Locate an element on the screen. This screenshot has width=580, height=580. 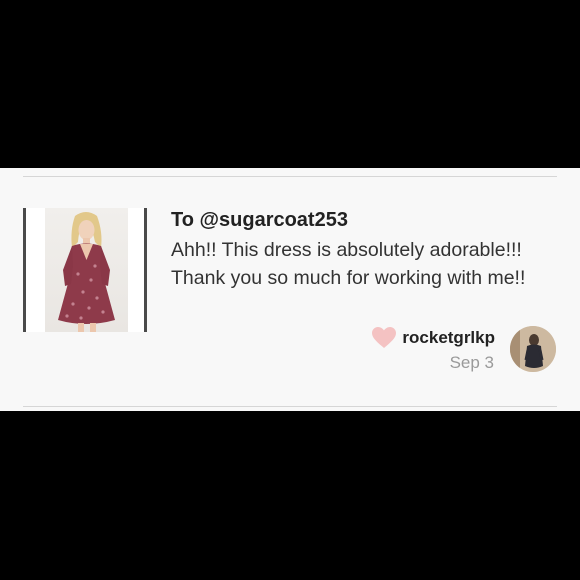
comment-username: rocketgrlkp is located at coordinates (448, 338).